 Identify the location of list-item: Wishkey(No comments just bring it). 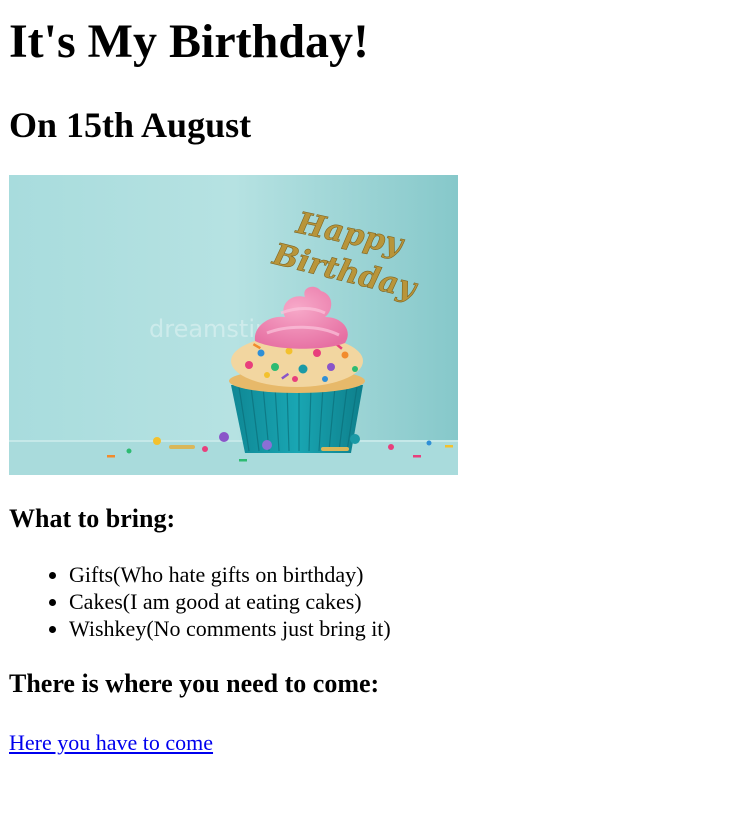
(394, 628).